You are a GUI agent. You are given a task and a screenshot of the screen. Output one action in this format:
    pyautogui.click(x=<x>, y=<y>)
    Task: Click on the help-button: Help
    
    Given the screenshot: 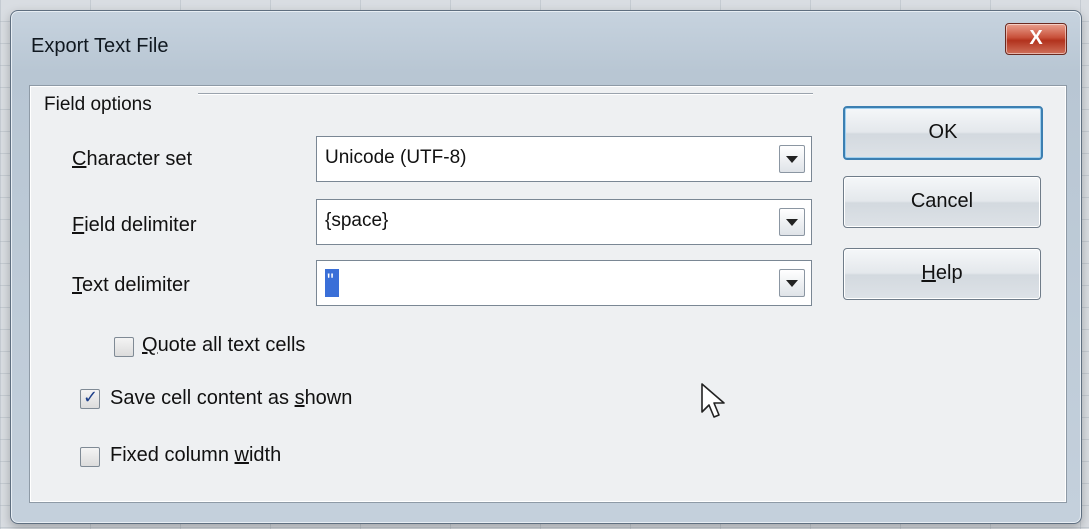 What is the action you would take?
    pyautogui.click(x=942, y=274)
    